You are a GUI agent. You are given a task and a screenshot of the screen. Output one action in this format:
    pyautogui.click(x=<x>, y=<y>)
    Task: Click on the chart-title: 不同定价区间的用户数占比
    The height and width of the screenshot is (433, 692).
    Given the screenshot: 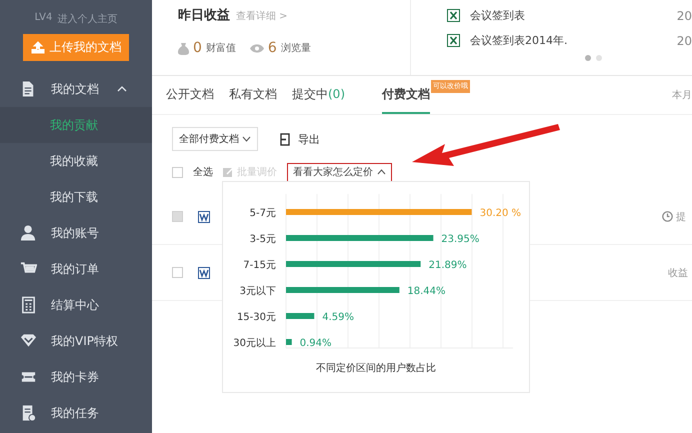 What is the action you would take?
    pyautogui.click(x=376, y=368)
    